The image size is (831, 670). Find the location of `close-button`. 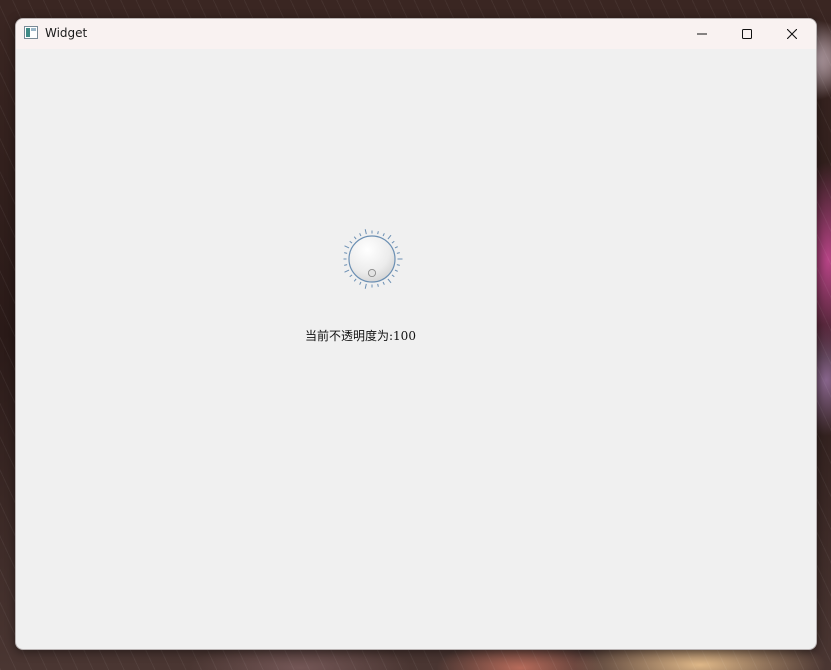

close-button is located at coordinates (792, 34).